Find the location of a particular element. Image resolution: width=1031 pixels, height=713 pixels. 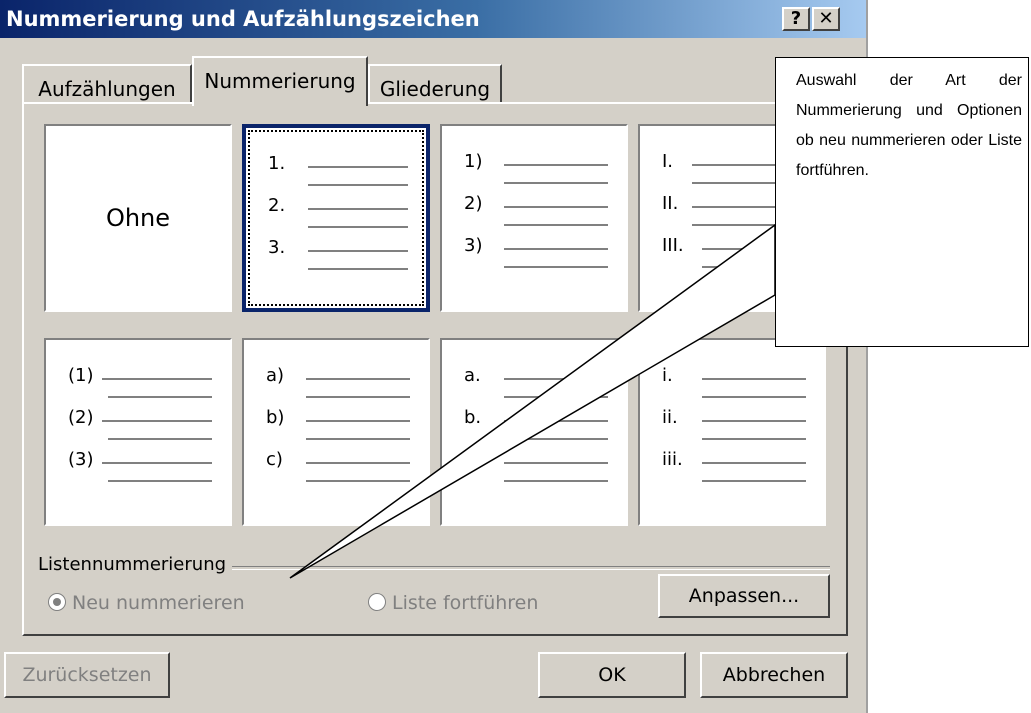

list-marker: iii. is located at coordinates (672, 459).